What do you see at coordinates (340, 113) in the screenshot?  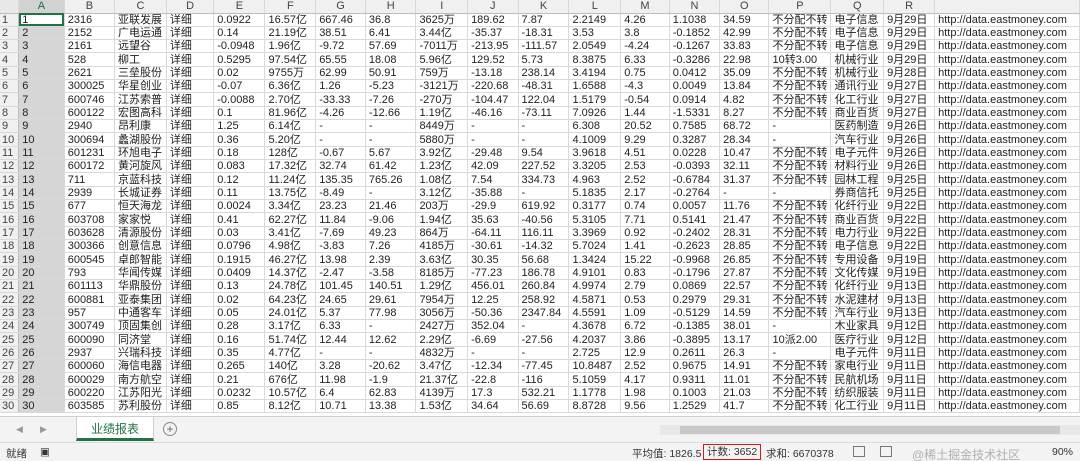 I see `cell: -4.26` at bounding box center [340, 113].